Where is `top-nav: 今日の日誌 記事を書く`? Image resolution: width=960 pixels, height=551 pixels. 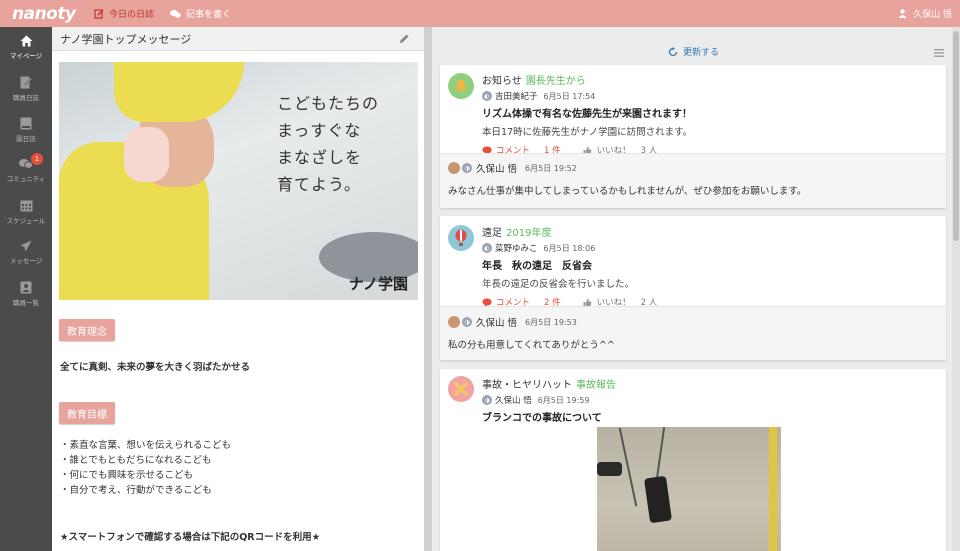 top-nav: 今日の日誌 記事を書く is located at coordinates (170, 13).